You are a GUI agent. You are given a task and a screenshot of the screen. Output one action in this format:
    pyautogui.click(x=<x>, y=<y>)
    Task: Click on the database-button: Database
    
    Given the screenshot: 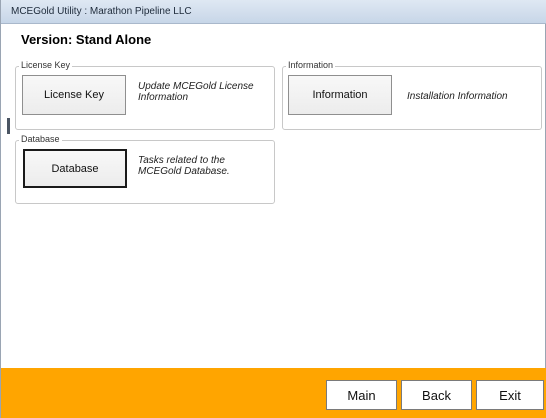 What is the action you would take?
    pyautogui.click(x=75, y=168)
    